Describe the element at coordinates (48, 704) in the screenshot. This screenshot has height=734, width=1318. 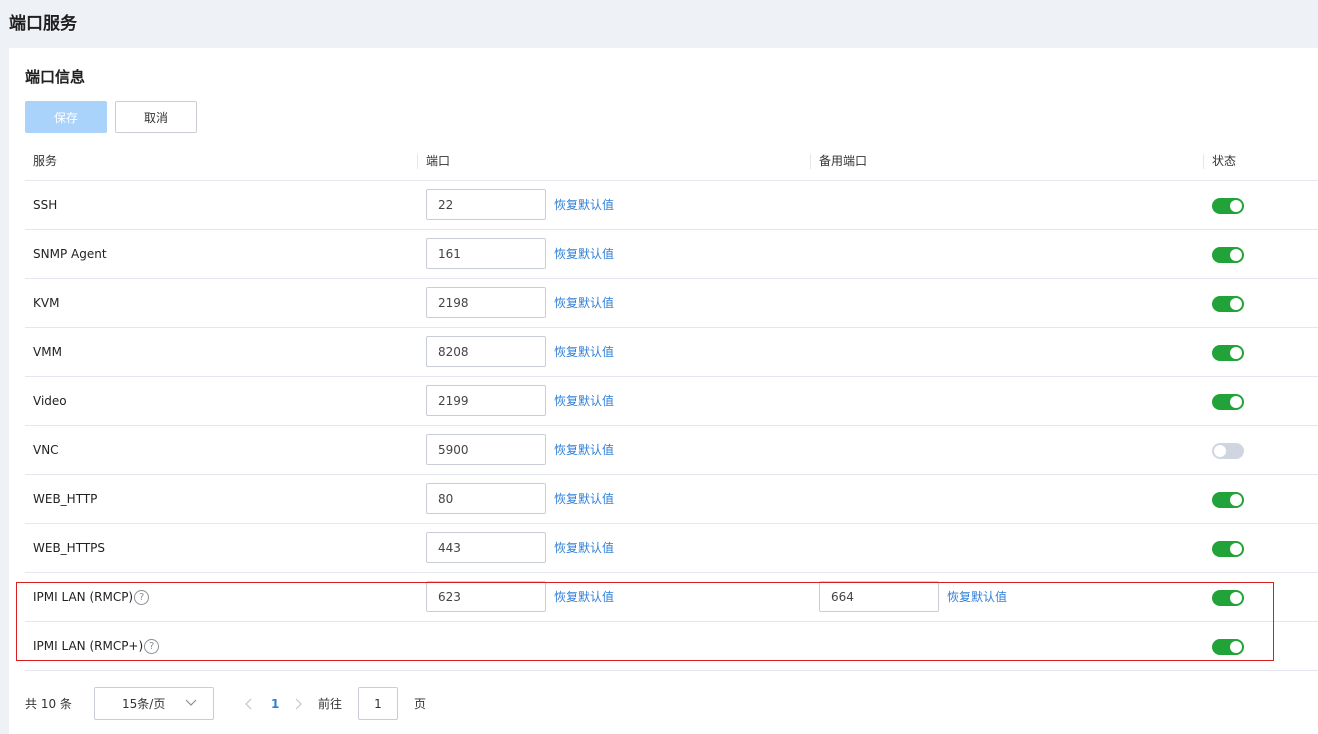
I see `total-count: 共 10 条` at that location.